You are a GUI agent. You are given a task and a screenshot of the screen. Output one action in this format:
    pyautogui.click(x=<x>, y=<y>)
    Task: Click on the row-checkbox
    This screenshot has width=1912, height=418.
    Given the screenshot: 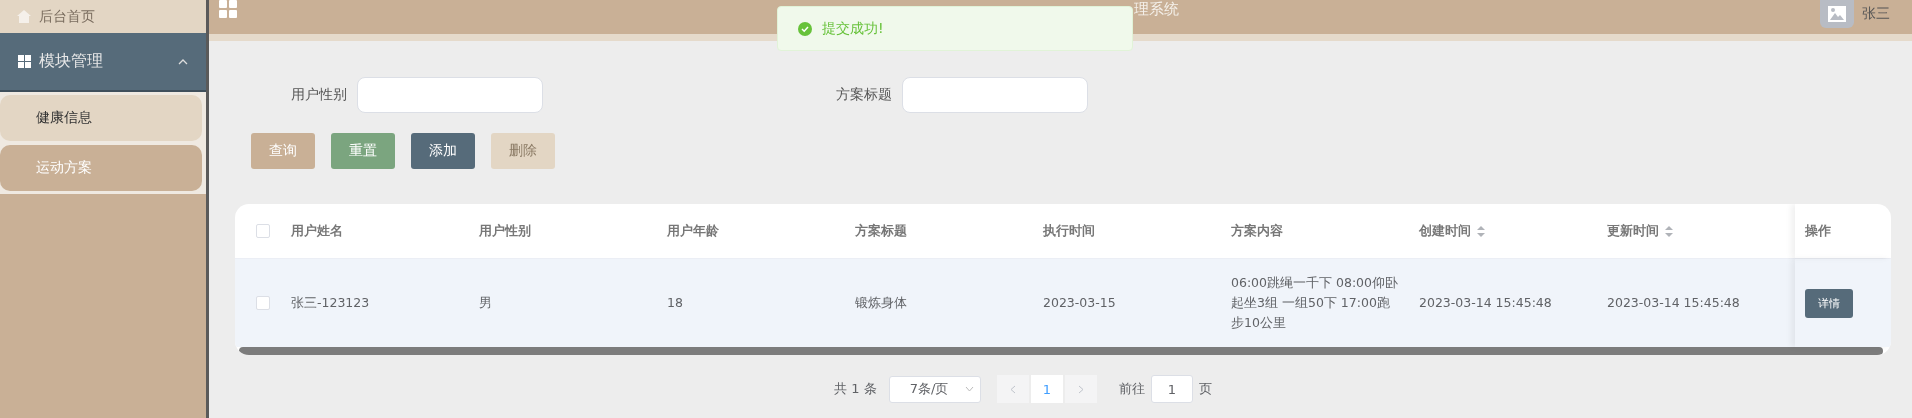 What is the action you would take?
    pyautogui.click(x=263, y=303)
    